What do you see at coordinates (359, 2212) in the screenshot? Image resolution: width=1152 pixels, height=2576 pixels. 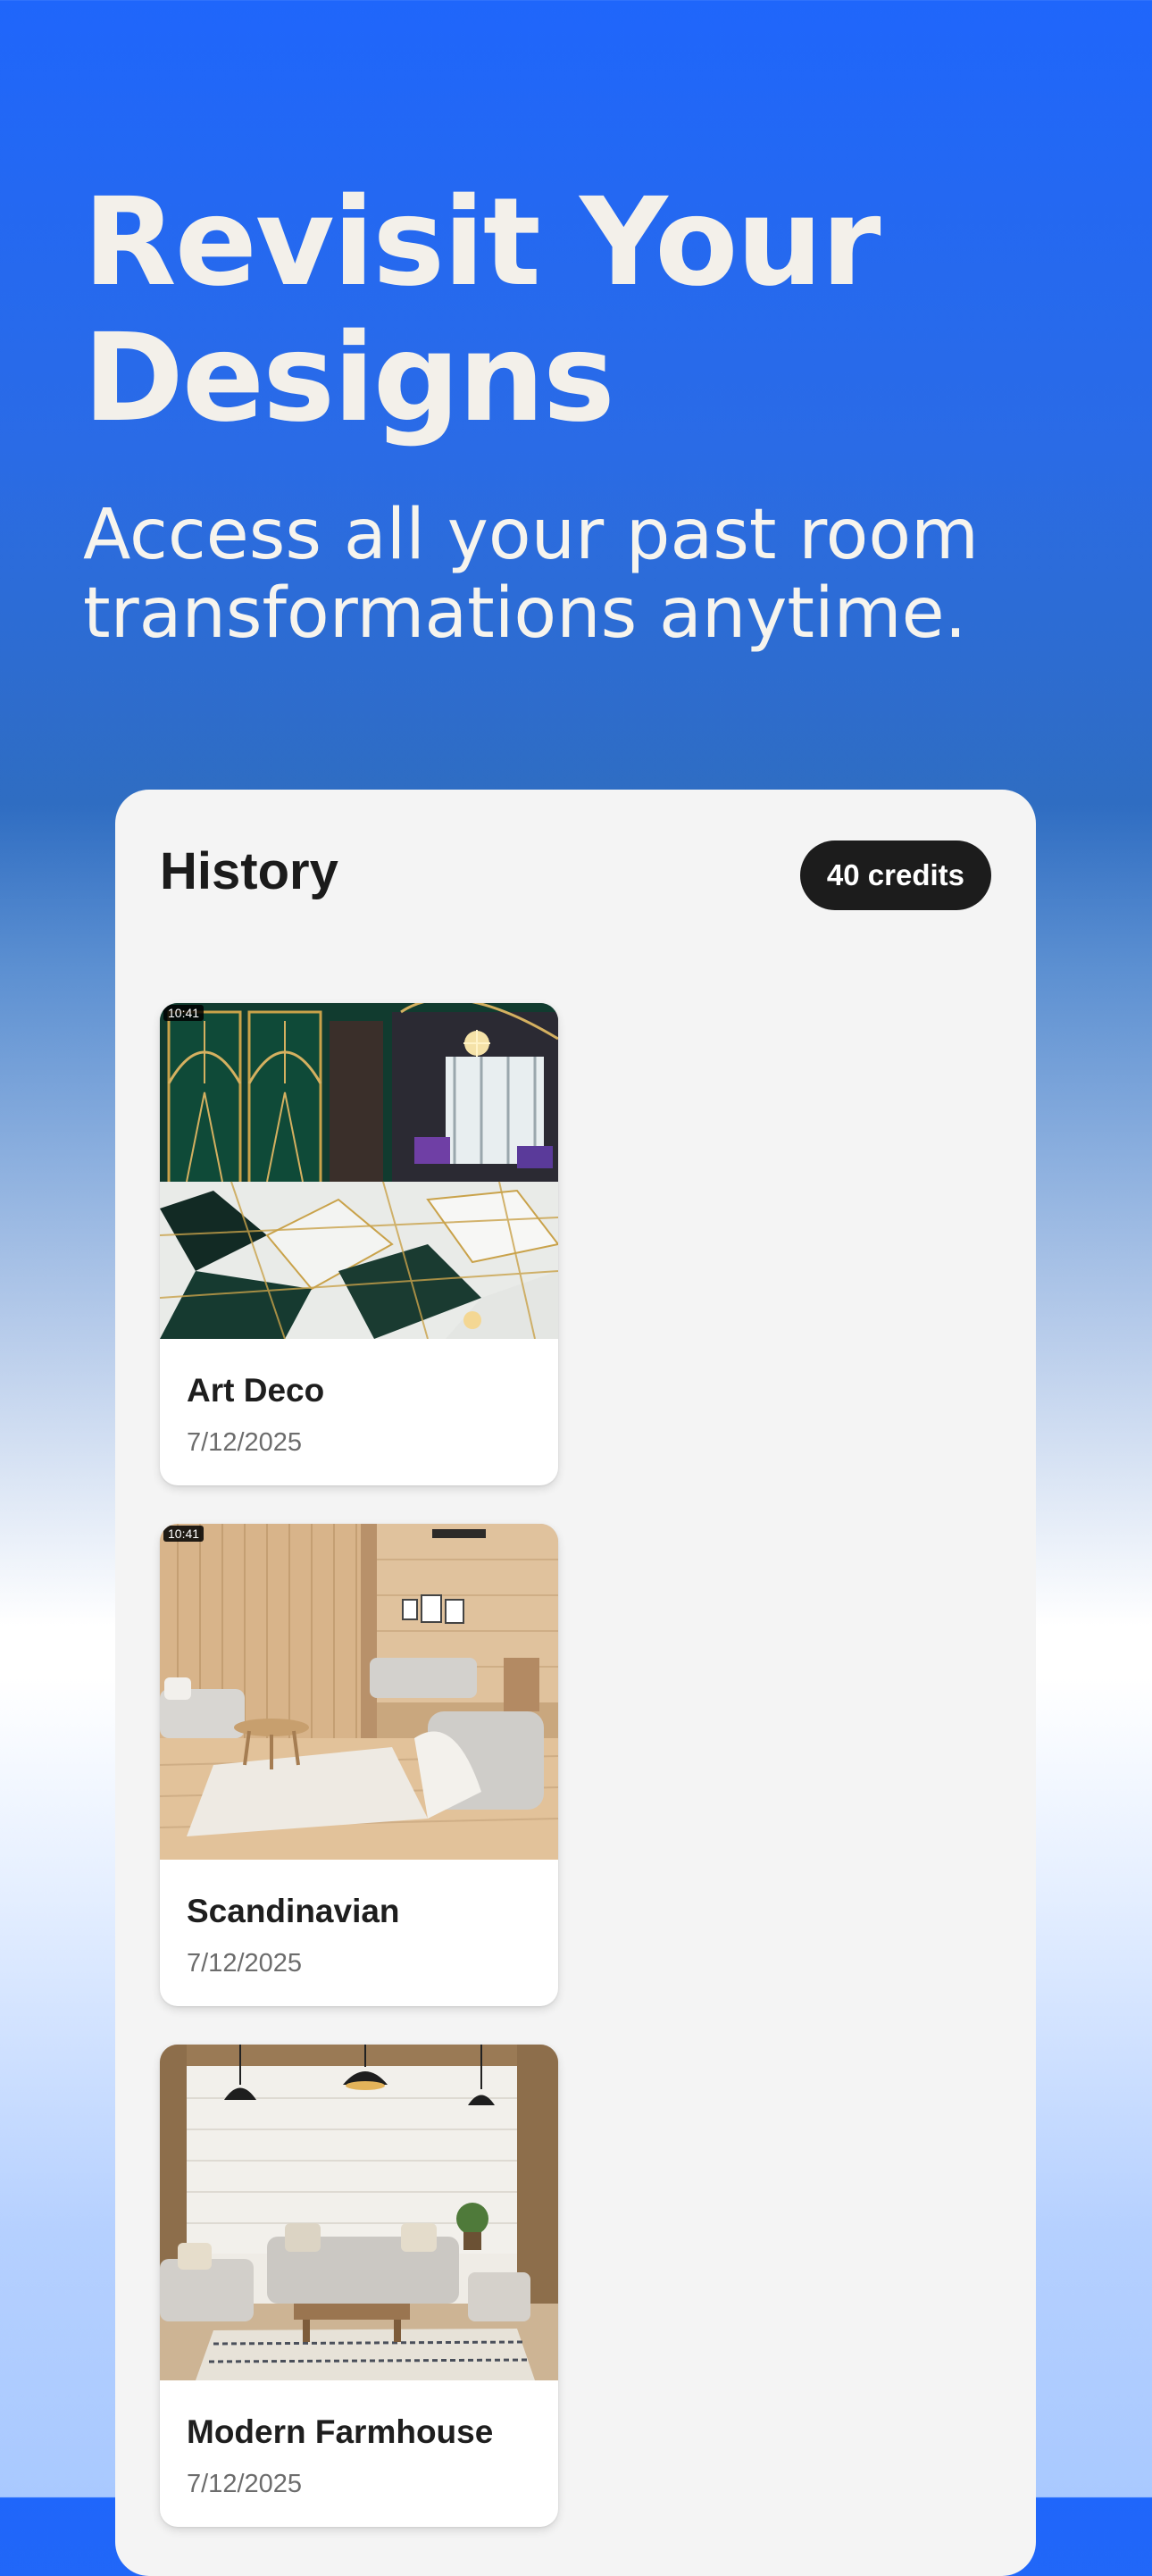 I see `design-thumbnail-modern-farmhouse` at bounding box center [359, 2212].